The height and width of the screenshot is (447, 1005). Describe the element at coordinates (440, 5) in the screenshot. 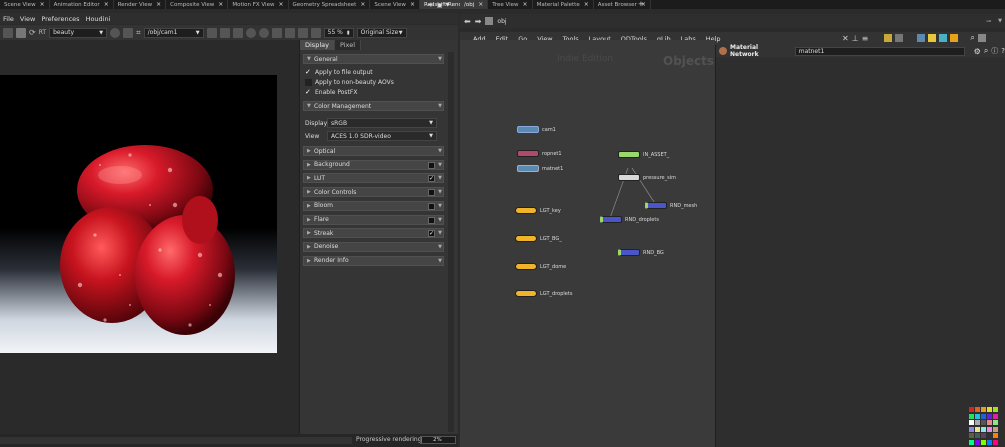

I see `pane-menu-icon: ▣` at that location.